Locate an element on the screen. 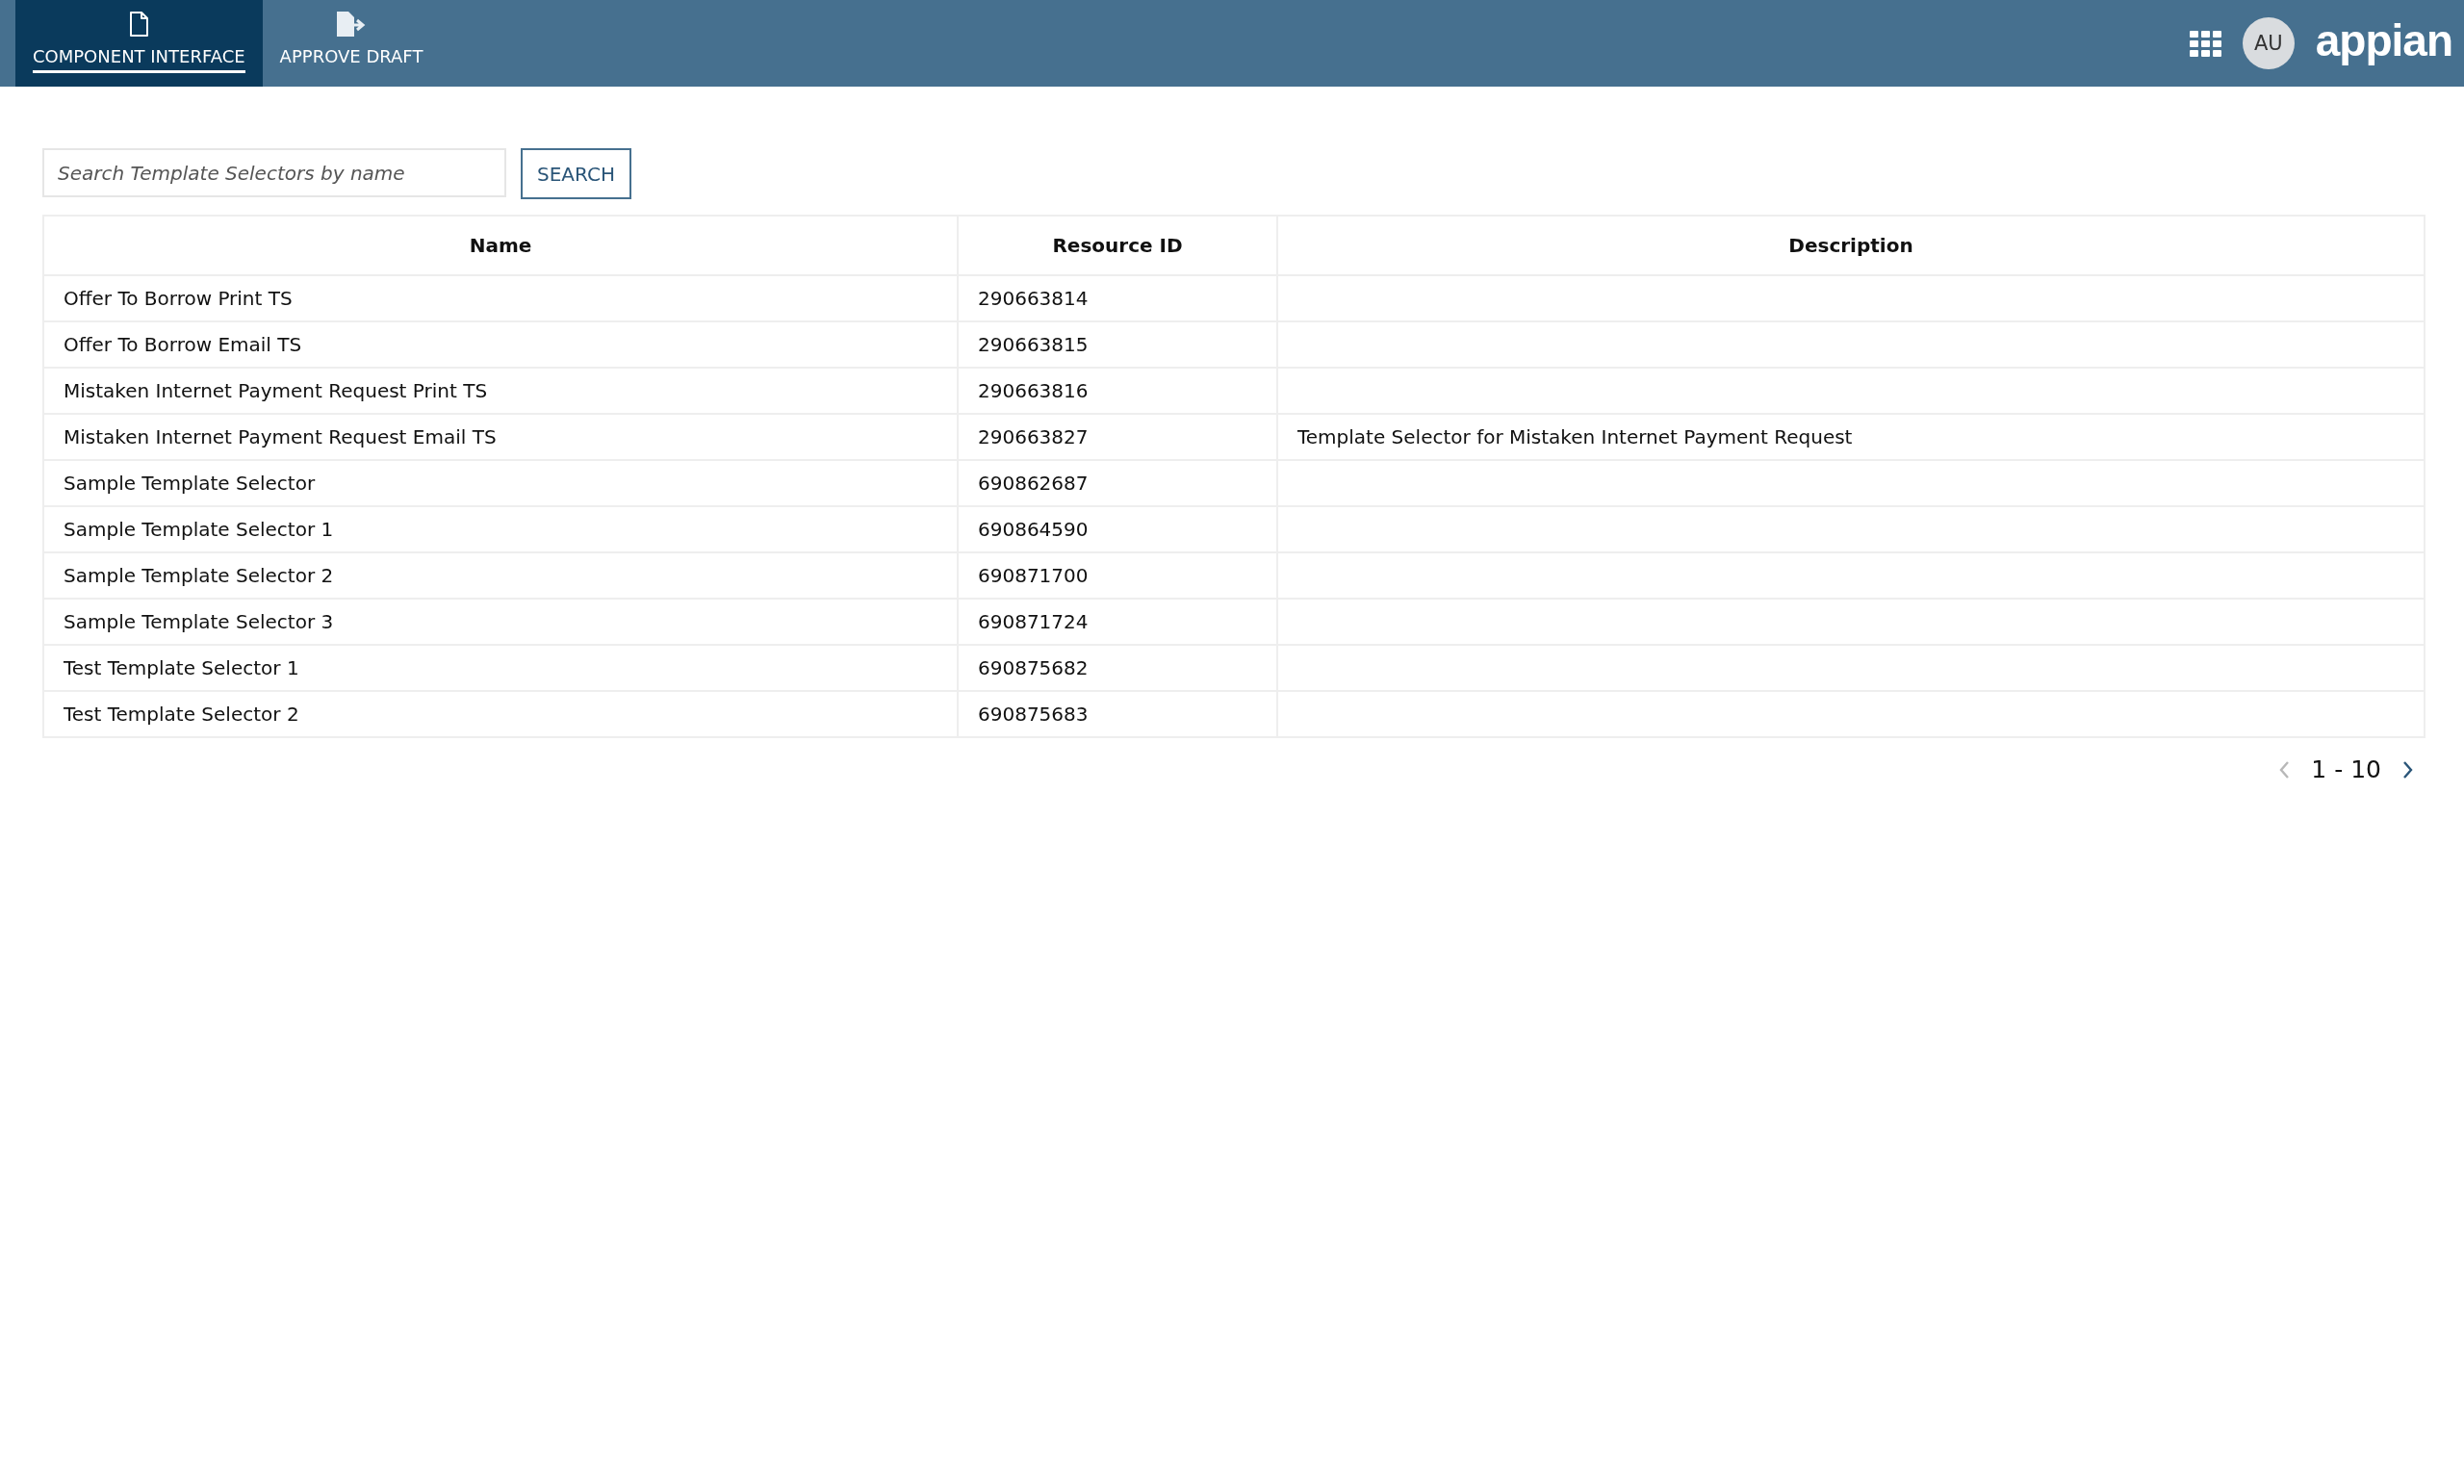 This screenshot has height=1484, width=2464. user-avatar: AU is located at coordinates (2268, 43).